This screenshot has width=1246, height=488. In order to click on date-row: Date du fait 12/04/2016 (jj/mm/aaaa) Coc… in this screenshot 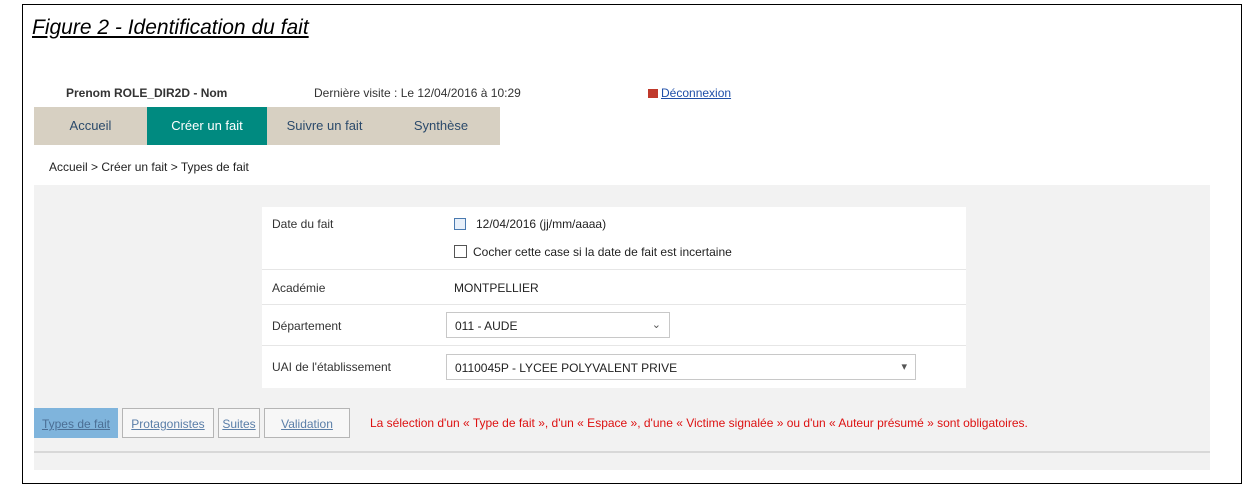, I will do `click(614, 238)`.